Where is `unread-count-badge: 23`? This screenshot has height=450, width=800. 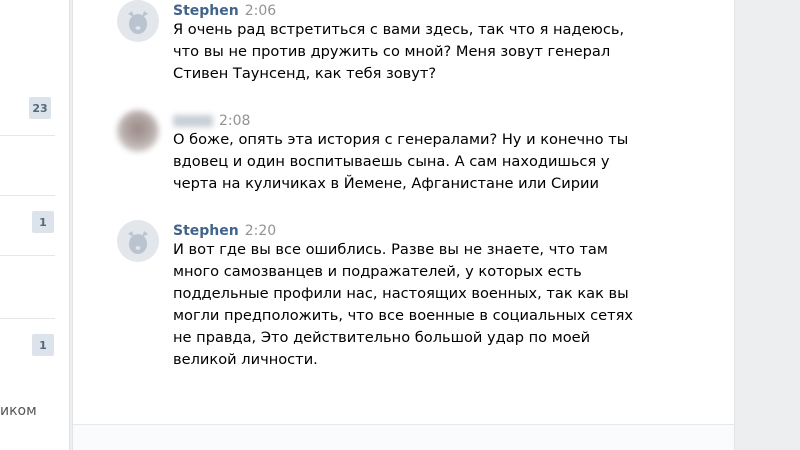
unread-count-badge: 23 is located at coordinates (40, 108).